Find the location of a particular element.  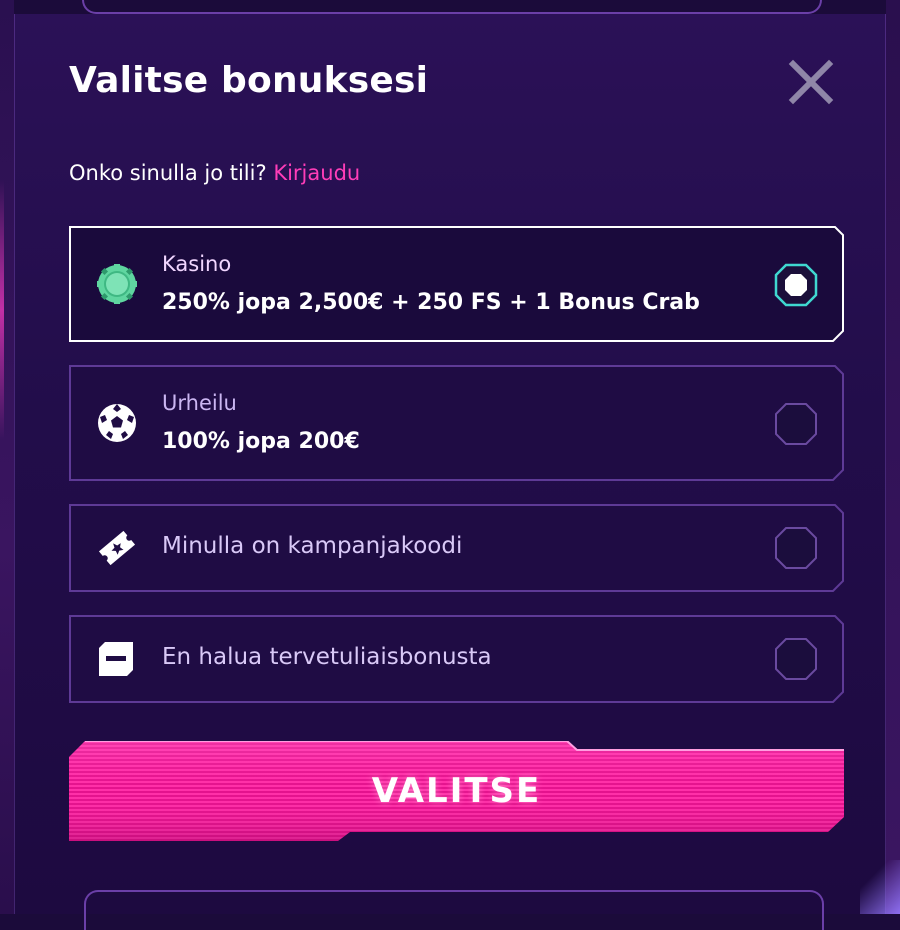

option-value: 100% jopa 200€ is located at coordinates (261, 441).